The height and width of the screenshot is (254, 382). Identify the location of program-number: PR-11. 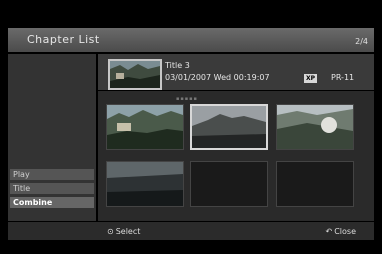
(343, 77).